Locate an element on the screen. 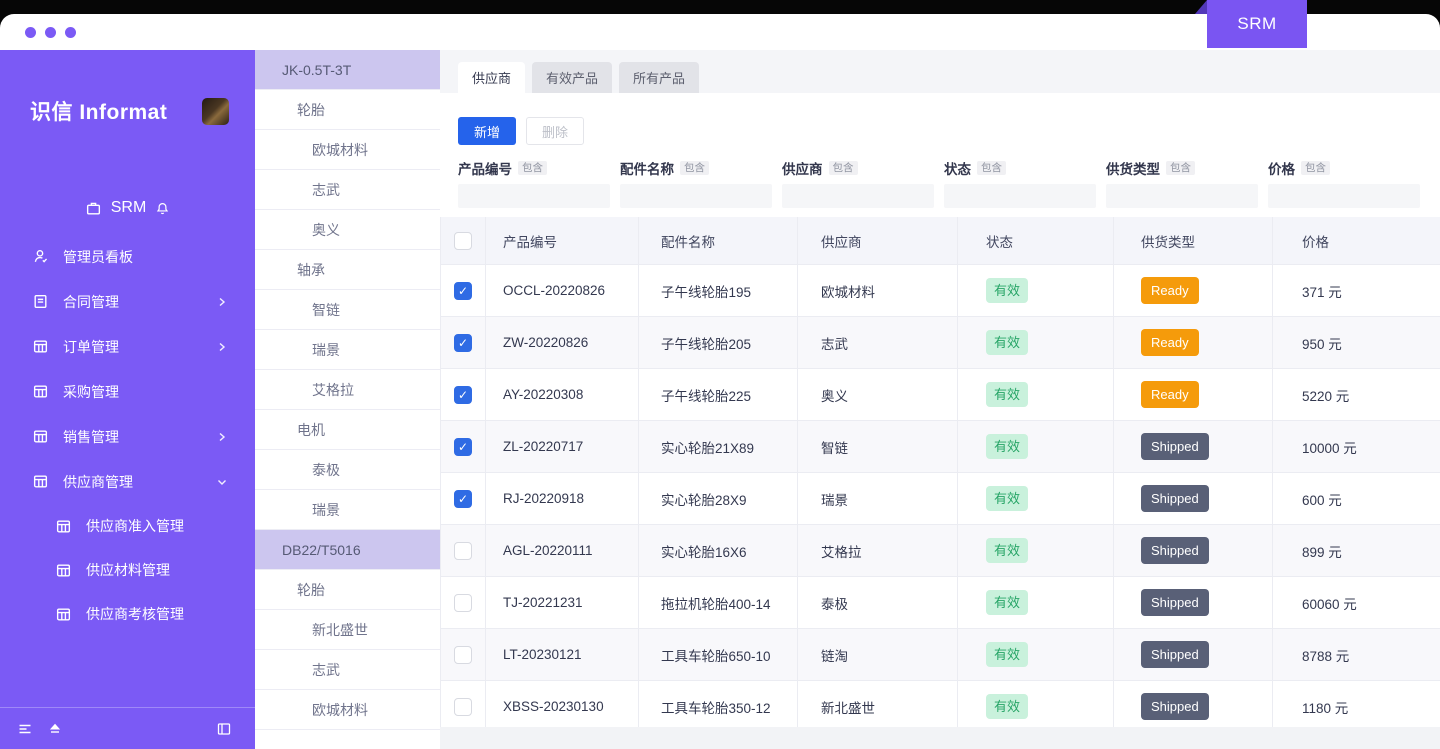 The width and height of the screenshot is (1440, 749). filter-supply-type: 供货类型 包含 is located at coordinates (1182, 183).